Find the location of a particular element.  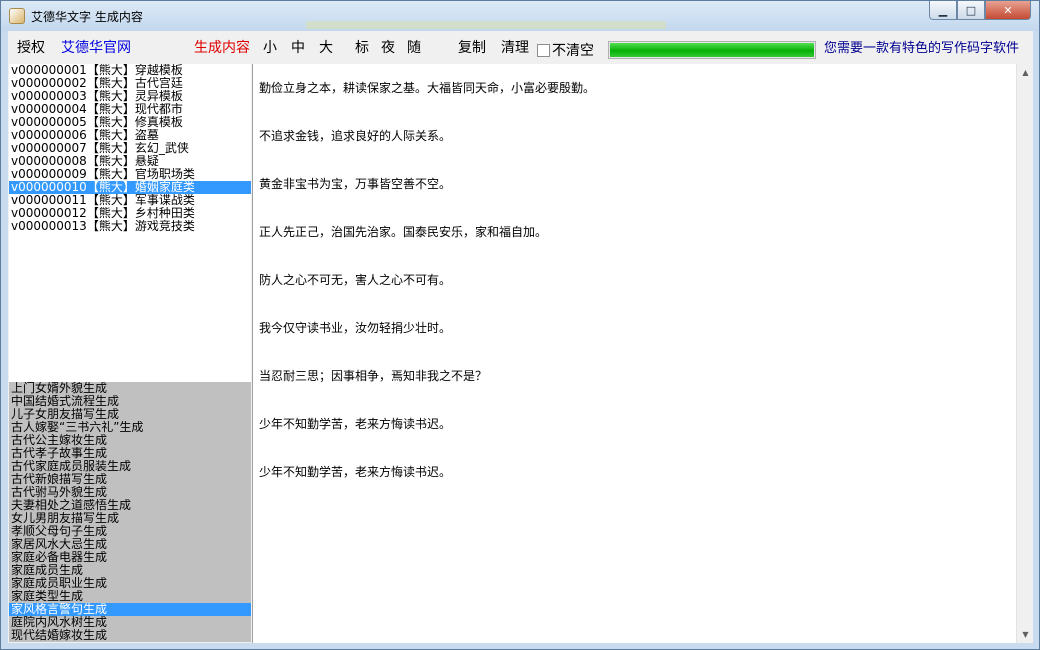

close-button: ✕ is located at coordinates (1008, 10).